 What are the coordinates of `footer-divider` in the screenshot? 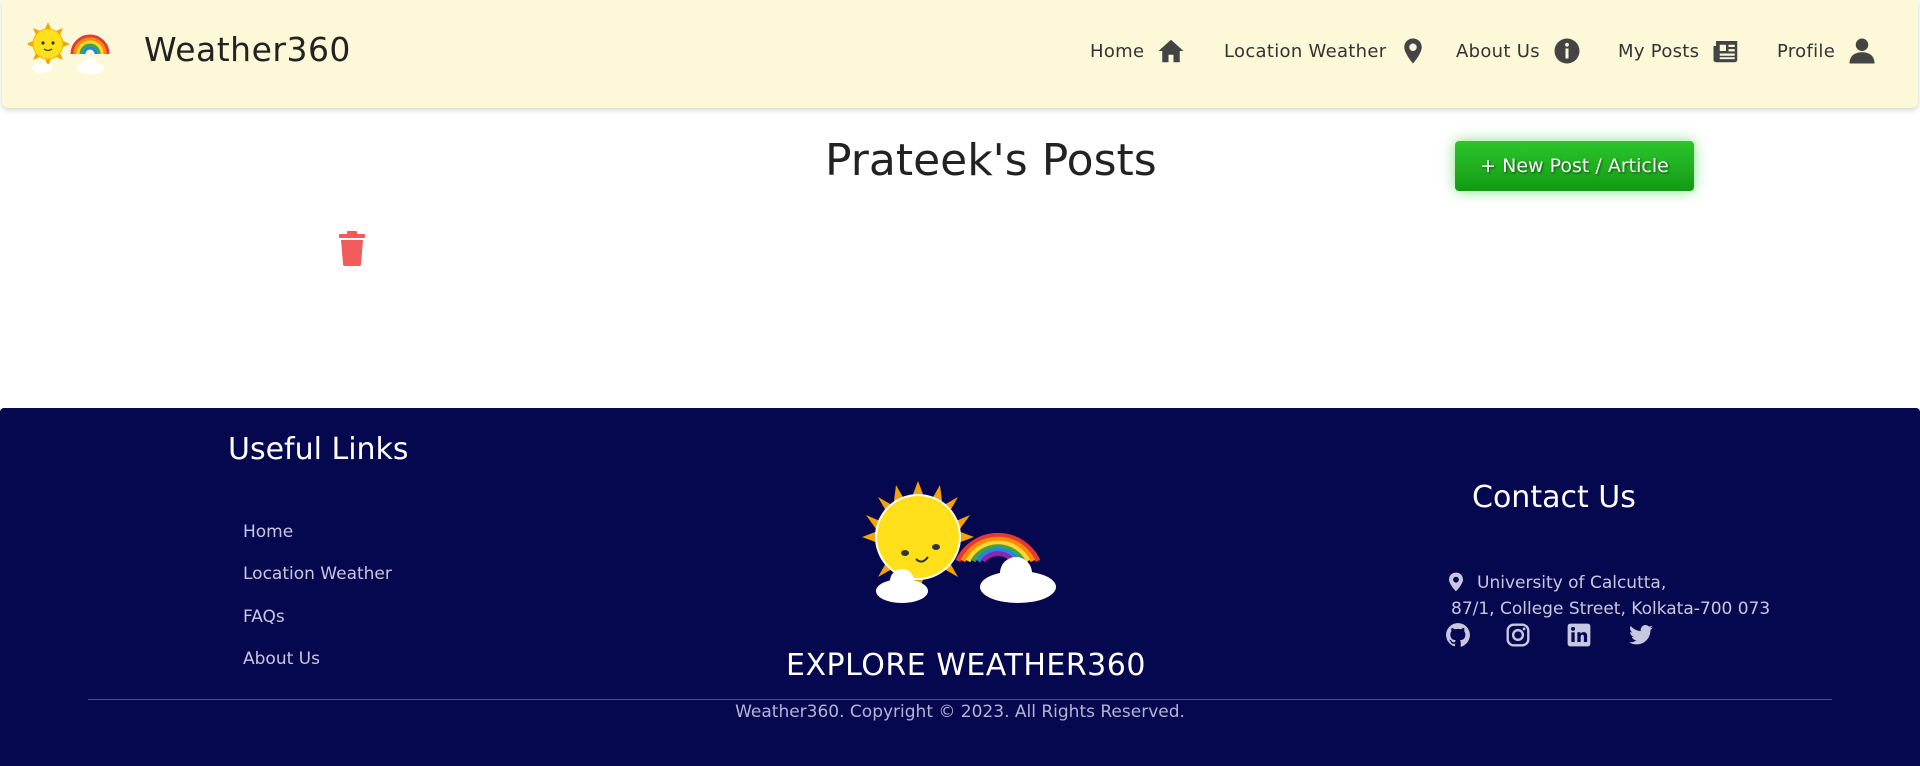 It's located at (960, 699).